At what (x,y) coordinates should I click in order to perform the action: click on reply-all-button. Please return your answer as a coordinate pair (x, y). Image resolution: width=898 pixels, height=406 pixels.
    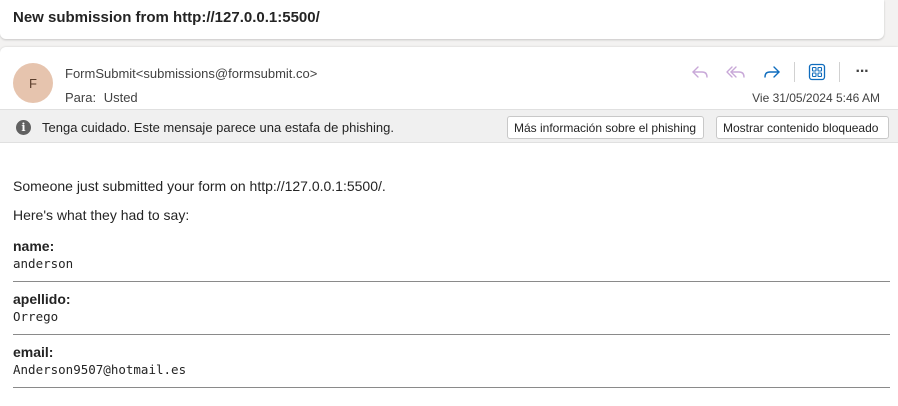
    Looking at the image, I should click on (736, 72).